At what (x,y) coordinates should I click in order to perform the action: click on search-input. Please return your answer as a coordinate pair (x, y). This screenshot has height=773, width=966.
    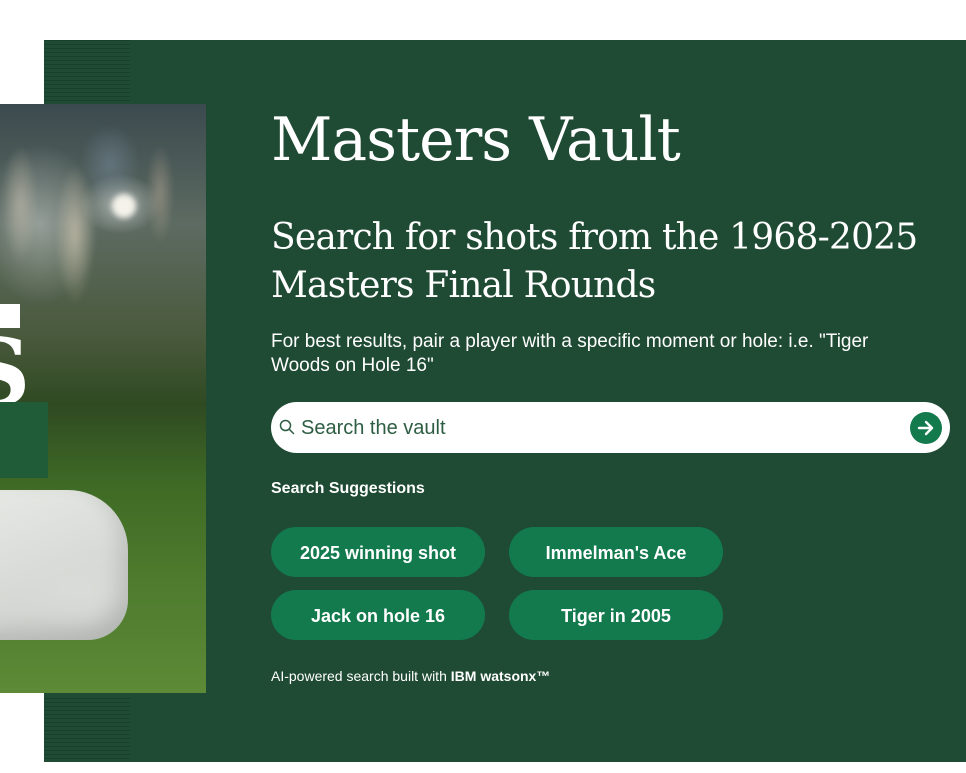
    Looking at the image, I should click on (601, 428).